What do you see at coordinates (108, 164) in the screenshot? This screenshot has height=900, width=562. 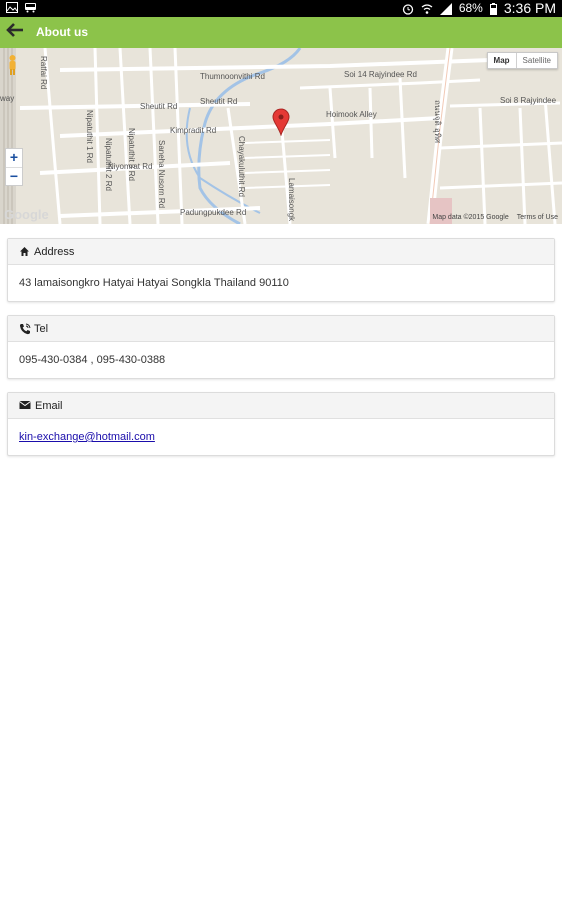 I see `street-label: Nipatuthit 2 Rd` at bounding box center [108, 164].